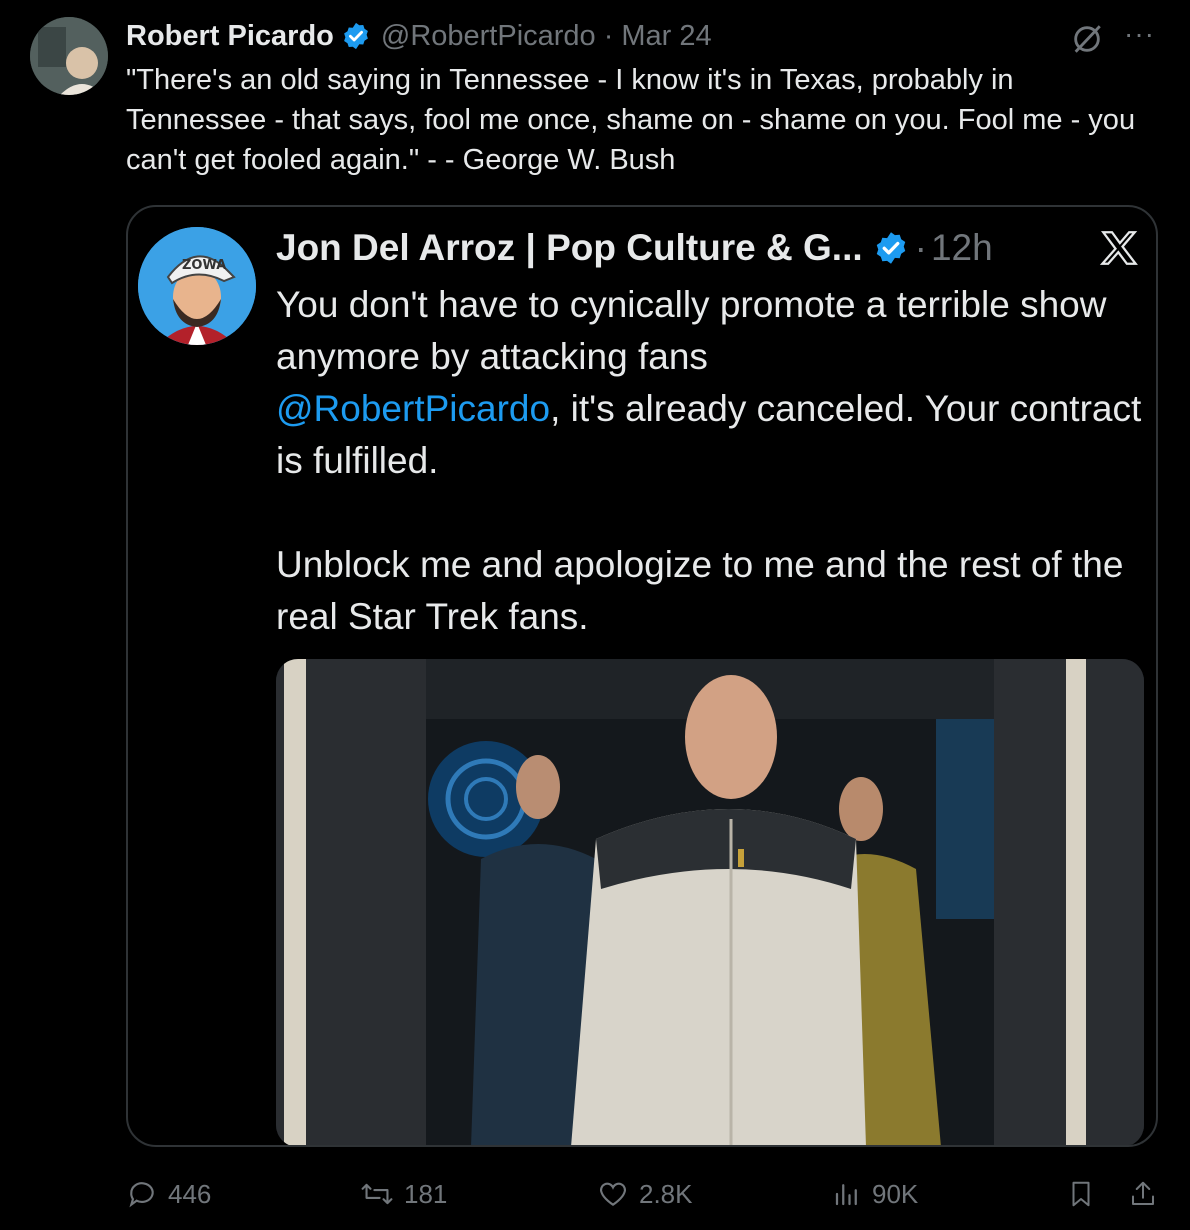 This screenshot has width=1190, height=1230. What do you see at coordinates (204, 265) in the screenshot?
I see `quote-avatar-hat-text: ZOWA` at bounding box center [204, 265].